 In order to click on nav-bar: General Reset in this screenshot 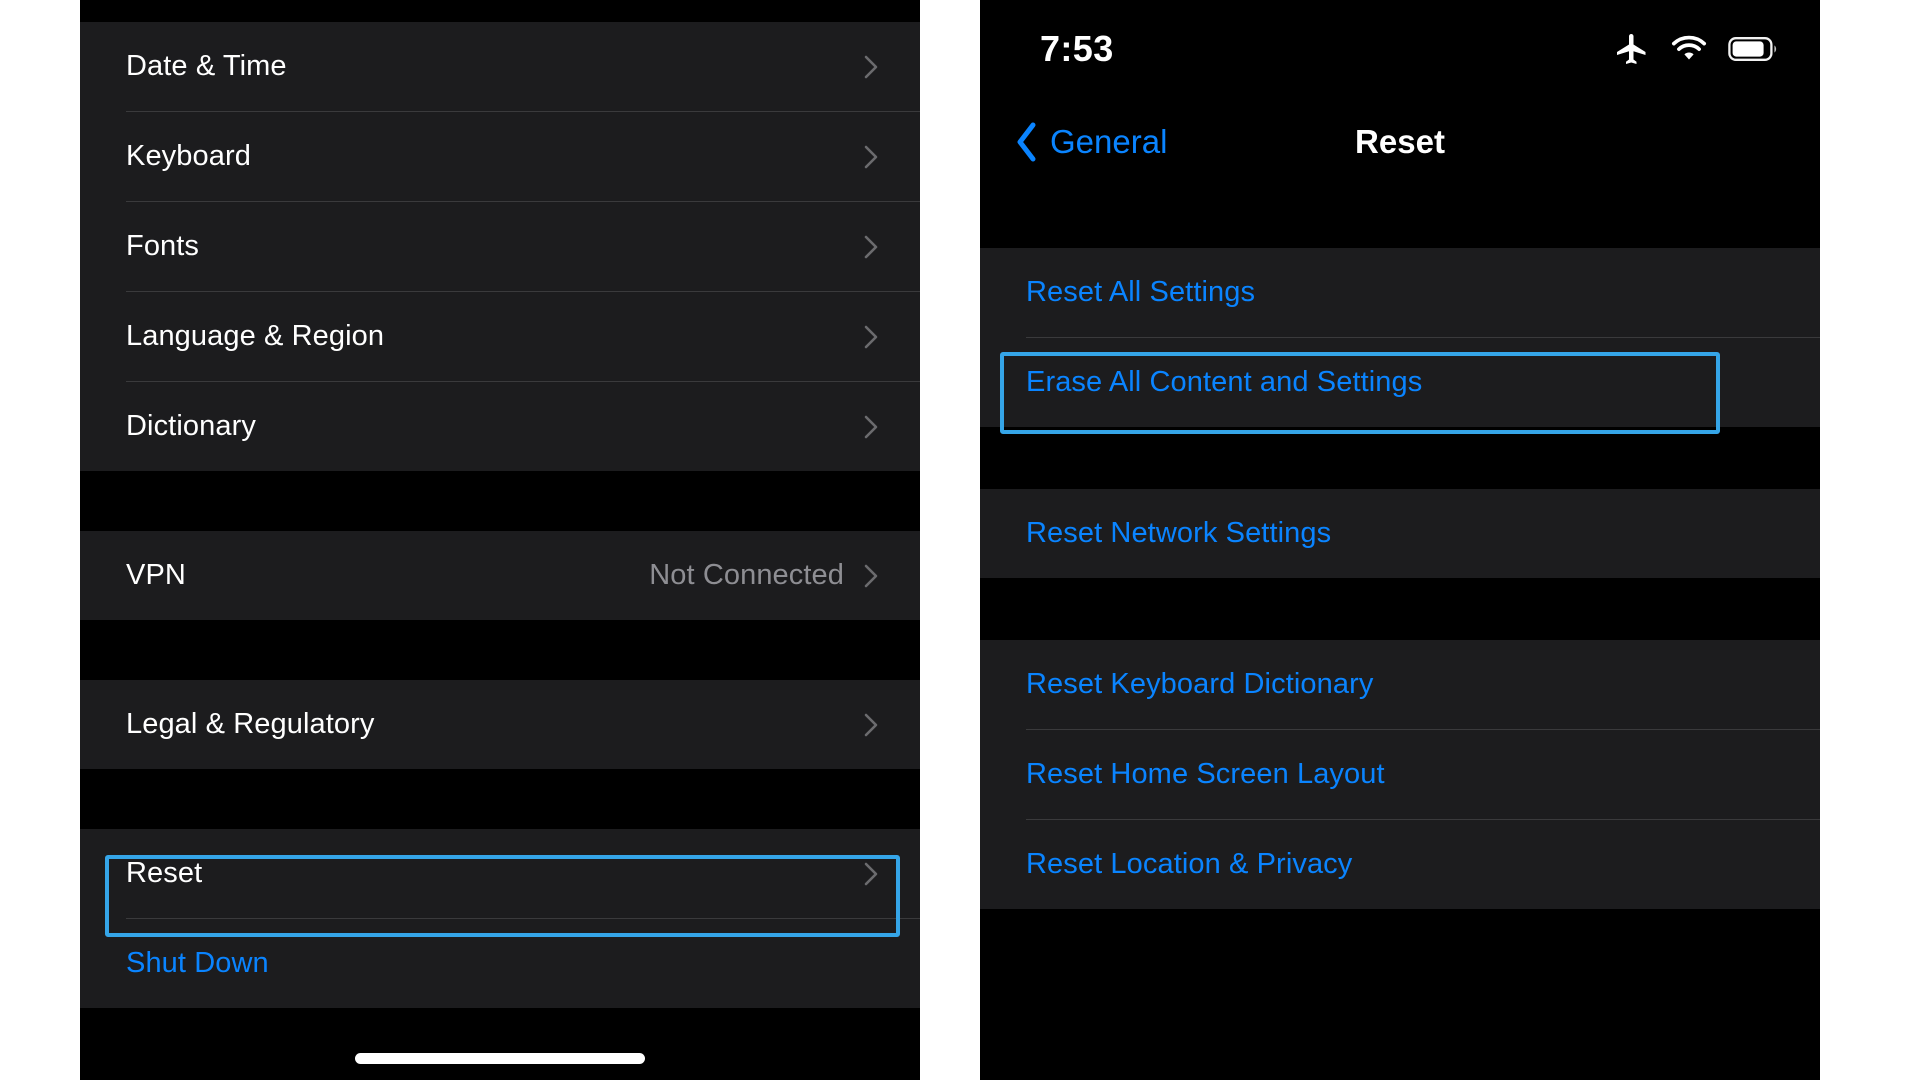, I will do `click(1400, 142)`.